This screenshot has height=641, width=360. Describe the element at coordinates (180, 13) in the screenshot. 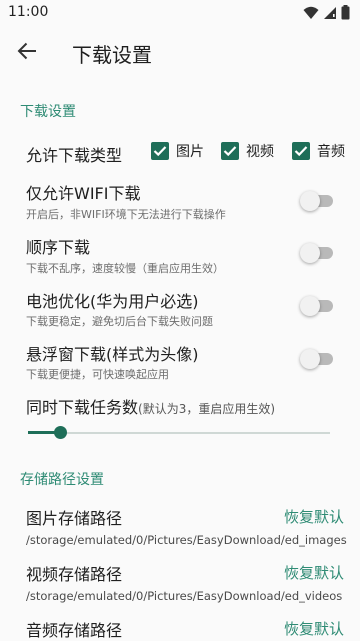

I see `status-bar: 11:00` at that location.